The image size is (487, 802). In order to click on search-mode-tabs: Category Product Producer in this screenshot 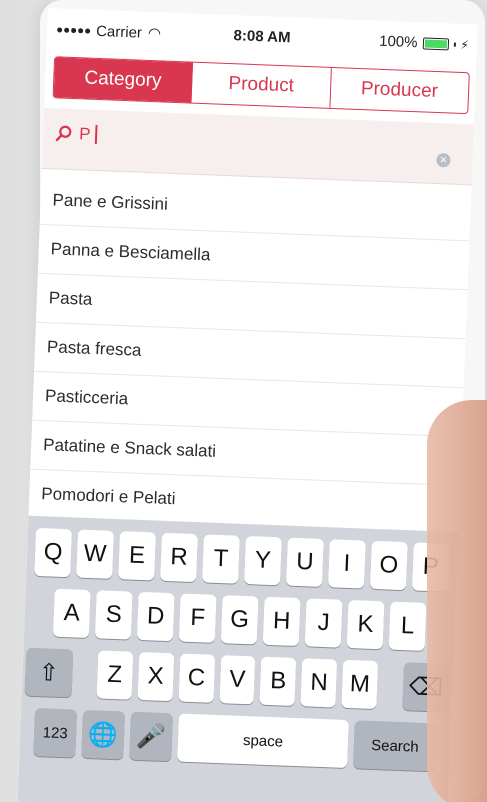, I will do `click(261, 85)`.